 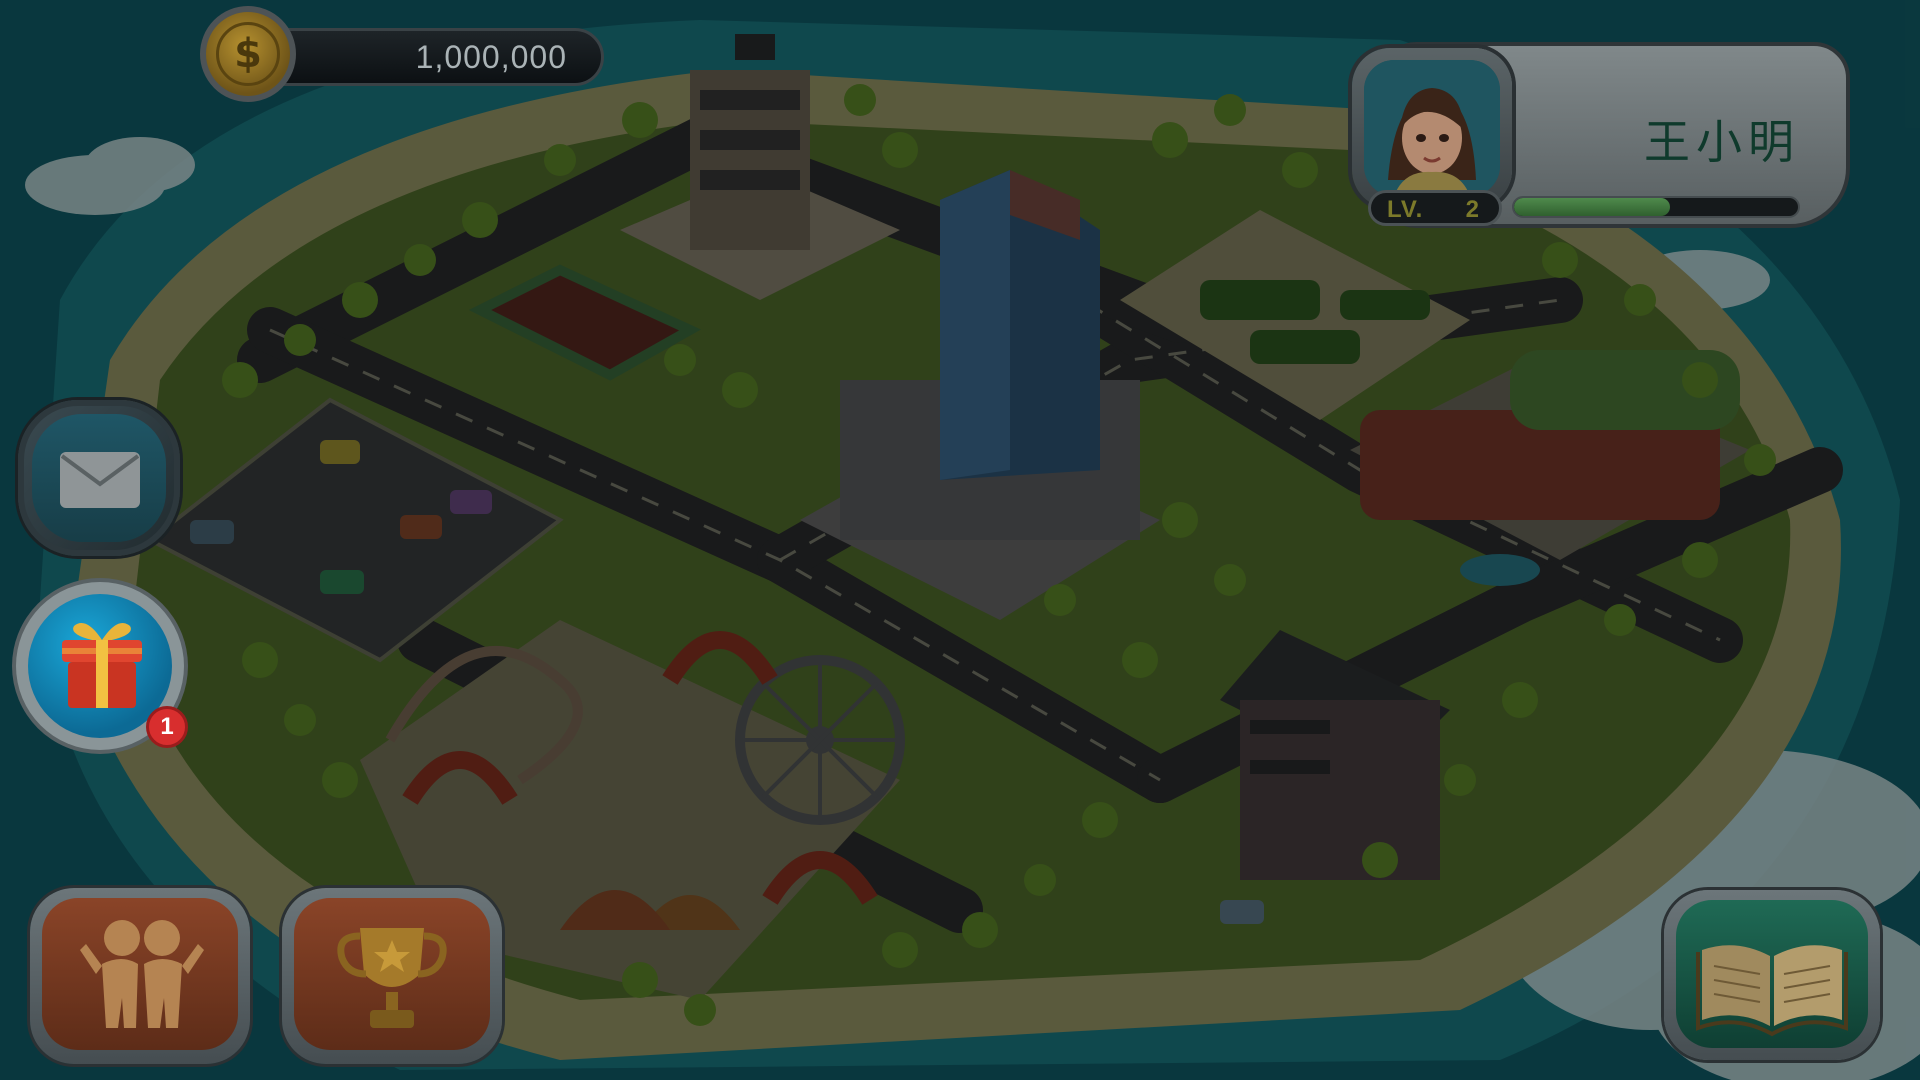 I want to click on gift-box-icon, so click(x=102, y=665).